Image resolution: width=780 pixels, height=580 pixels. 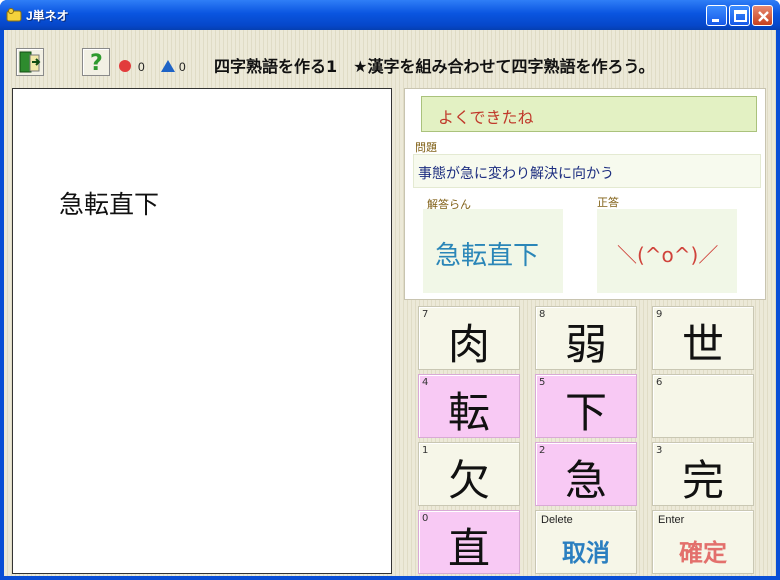 I want to click on key-3: 3 完, so click(x=703, y=474).